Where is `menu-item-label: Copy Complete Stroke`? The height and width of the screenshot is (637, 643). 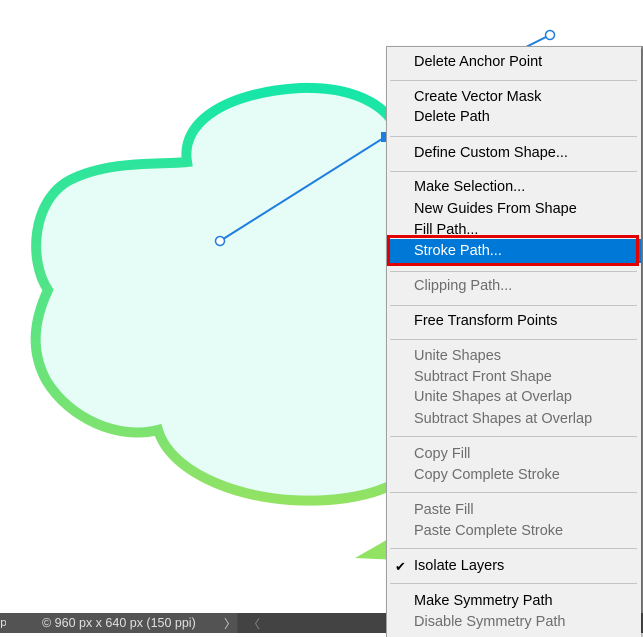
menu-item-label: Copy Complete Stroke is located at coordinates (487, 475).